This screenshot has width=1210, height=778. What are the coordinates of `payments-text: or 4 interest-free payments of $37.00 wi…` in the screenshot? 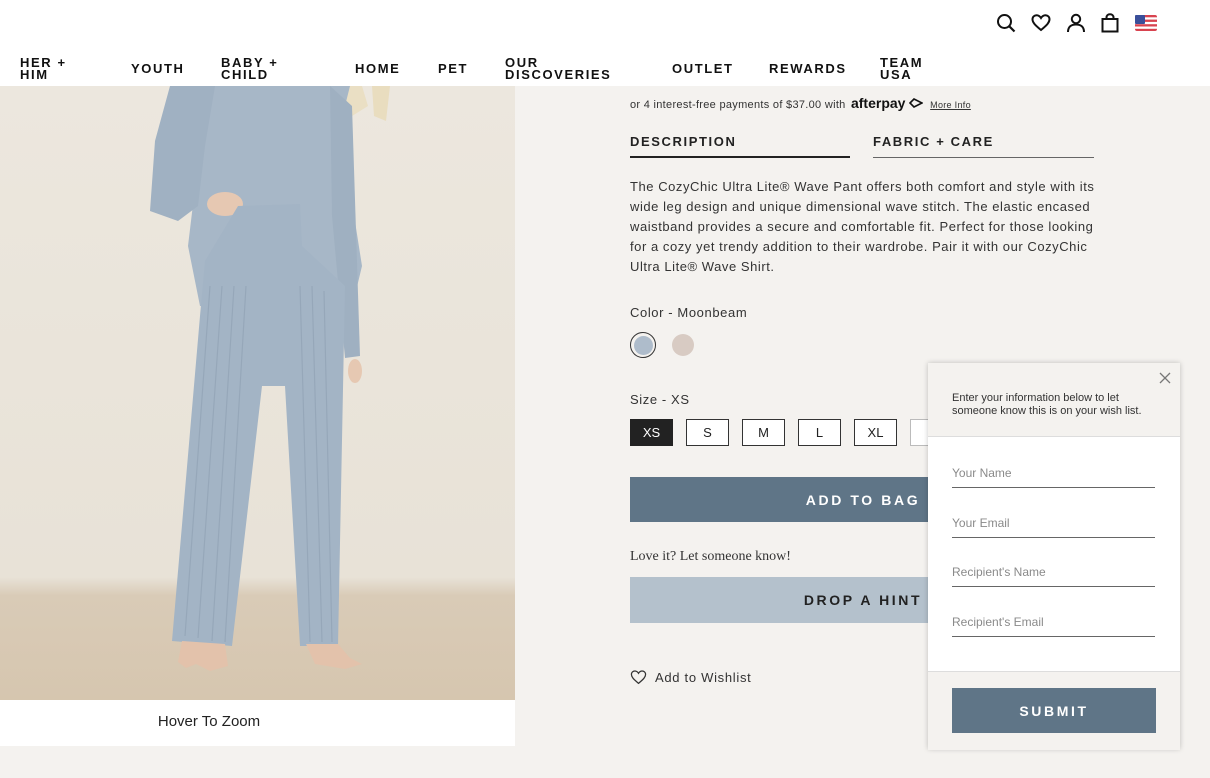 It's located at (738, 105).